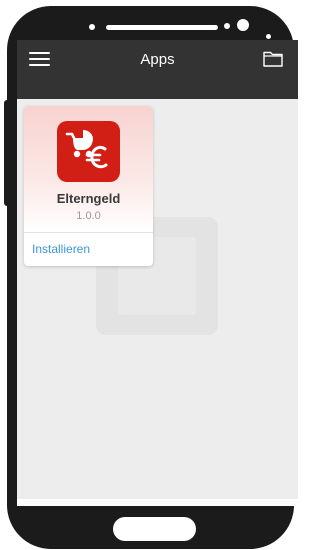 The height and width of the screenshot is (550, 320). What do you see at coordinates (157, 69) in the screenshot?
I see `app-bar: Apps` at bounding box center [157, 69].